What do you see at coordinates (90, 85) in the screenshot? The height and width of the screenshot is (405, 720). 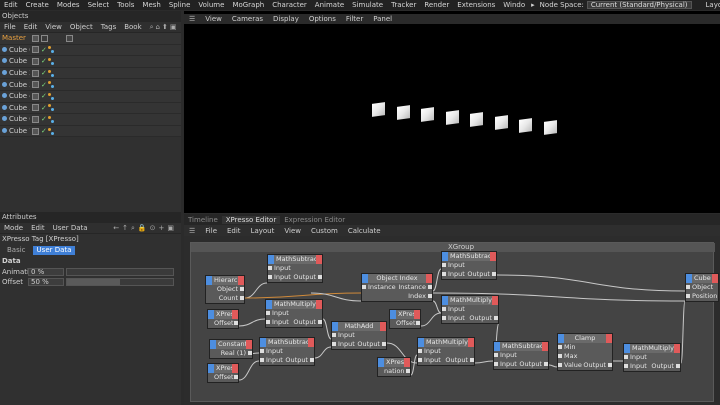 I see `object-row: Cube 3 ✓` at bounding box center [90, 85].